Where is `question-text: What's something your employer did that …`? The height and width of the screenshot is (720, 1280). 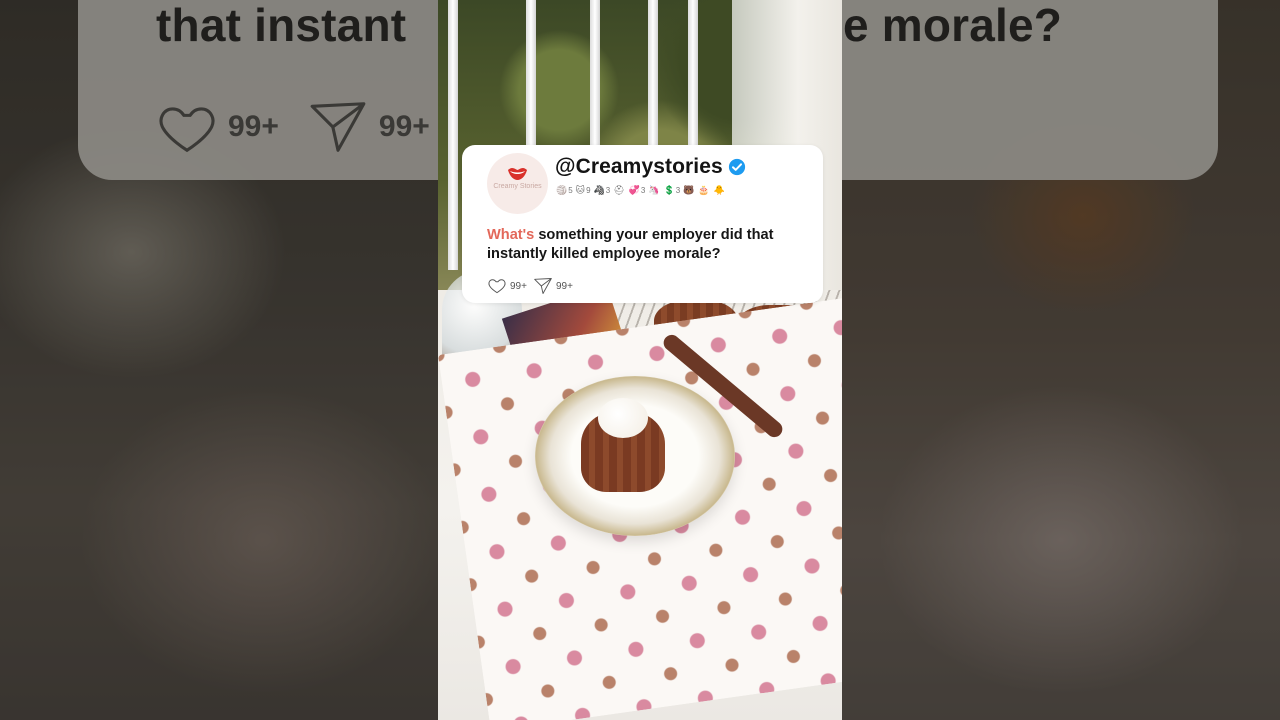 question-text: What's something your employer did that … is located at coordinates (647, 244).